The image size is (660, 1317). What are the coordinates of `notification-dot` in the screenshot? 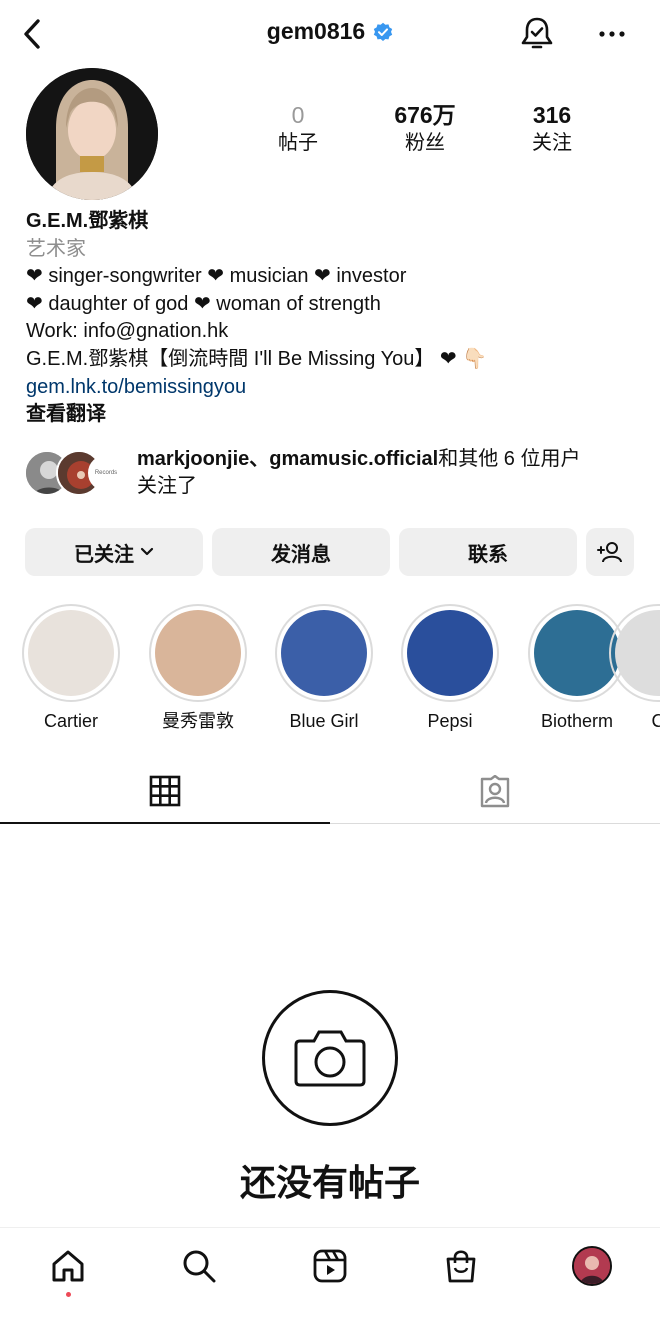 It's located at (68, 1294).